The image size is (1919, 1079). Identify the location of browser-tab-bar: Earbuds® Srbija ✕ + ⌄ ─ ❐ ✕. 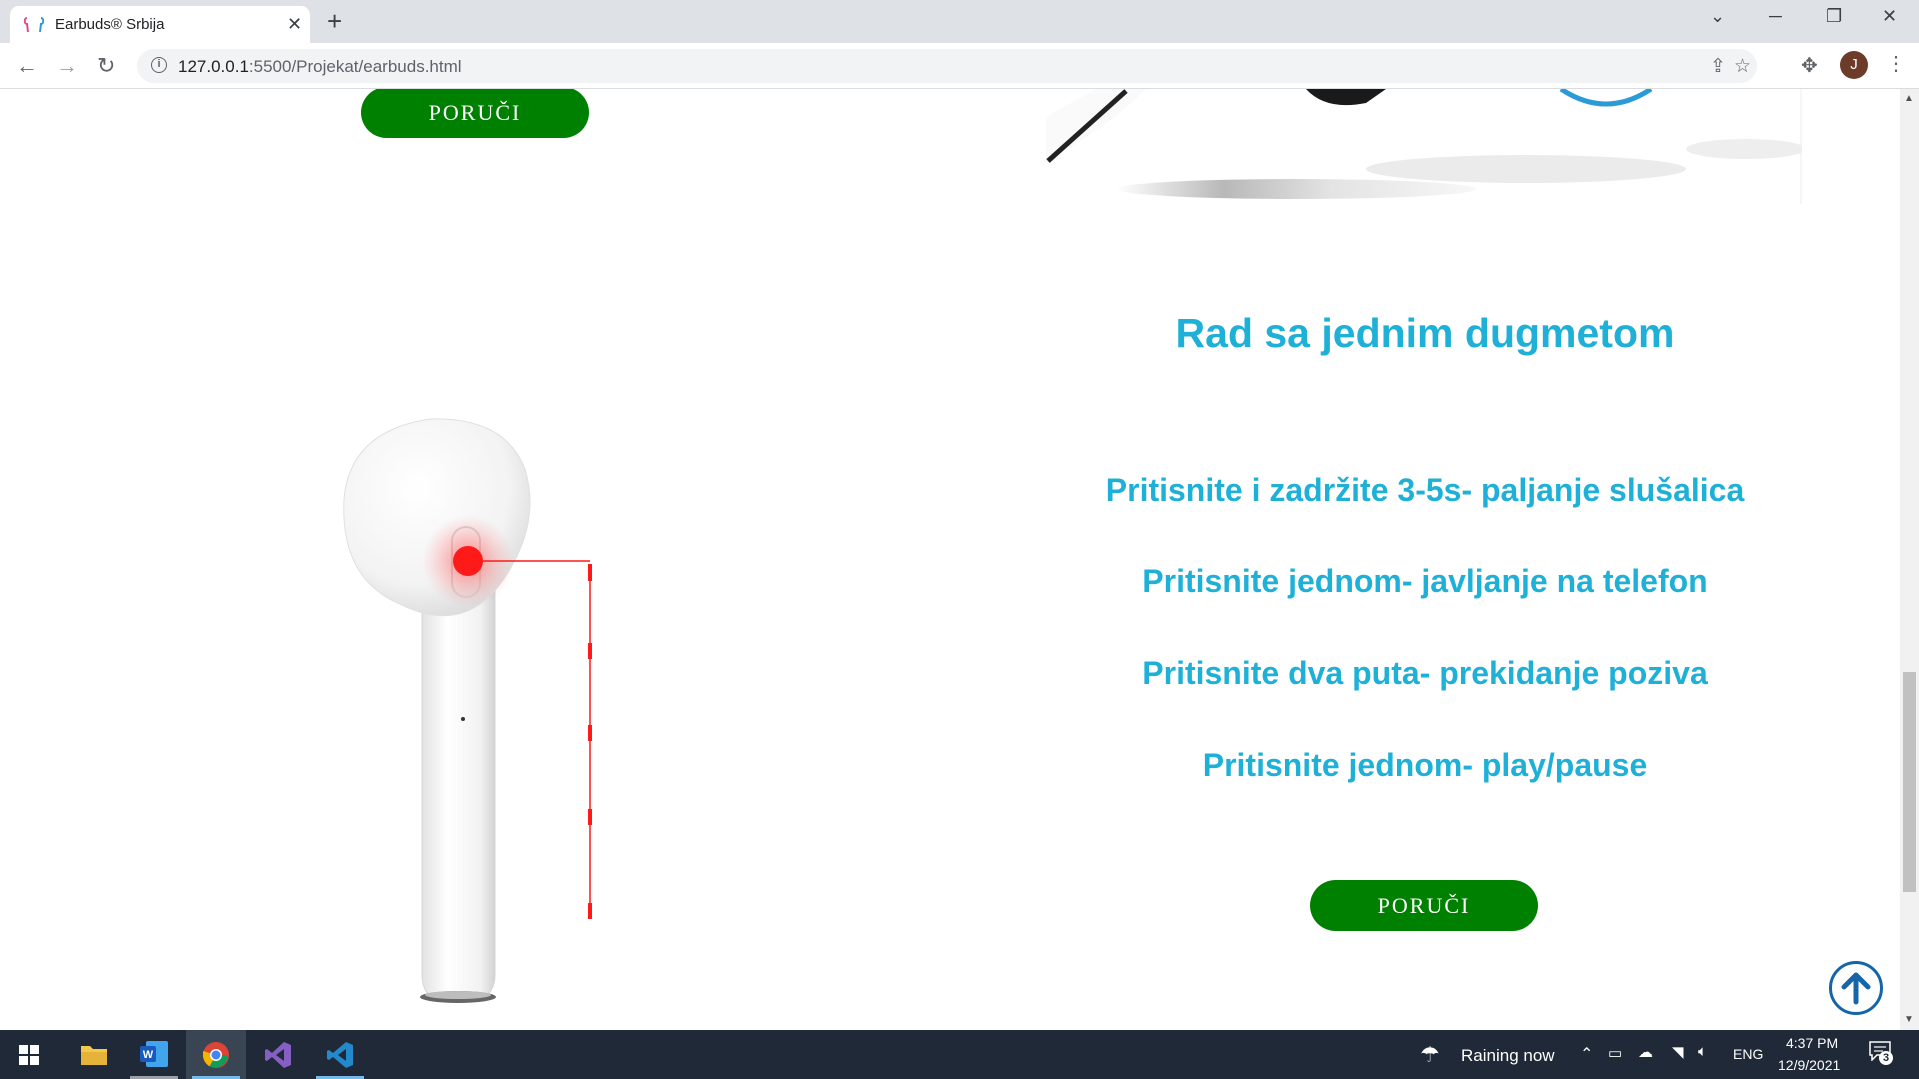
(959, 21).